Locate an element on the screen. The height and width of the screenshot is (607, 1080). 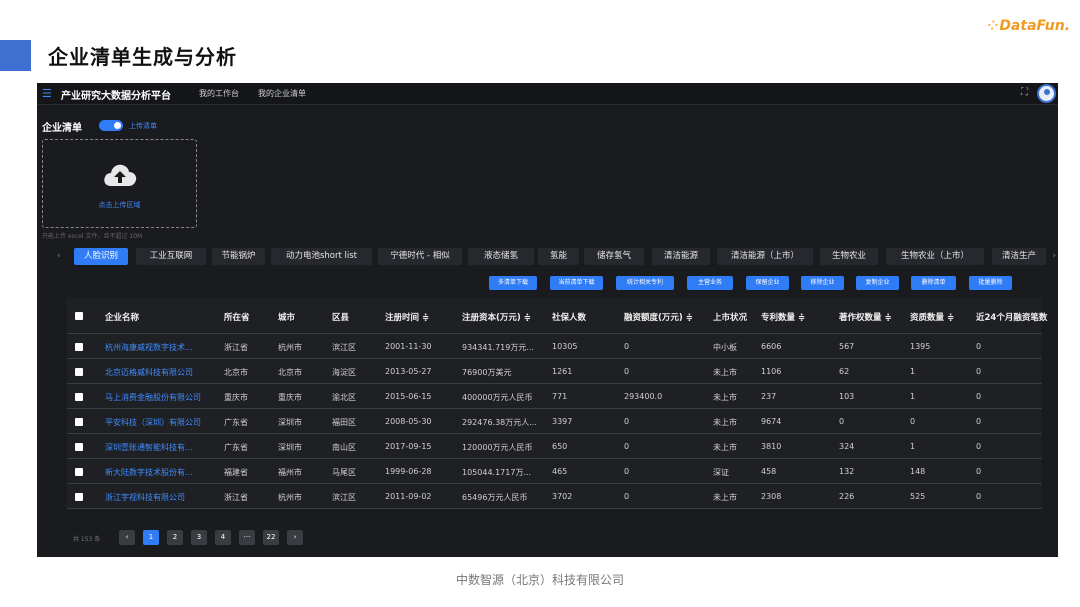
page-next-button: › is located at coordinates (295, 537).